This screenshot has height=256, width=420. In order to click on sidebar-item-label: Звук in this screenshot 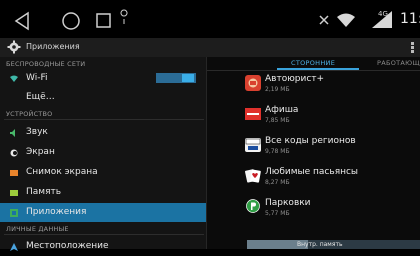, I will do `click(37, 132)`.